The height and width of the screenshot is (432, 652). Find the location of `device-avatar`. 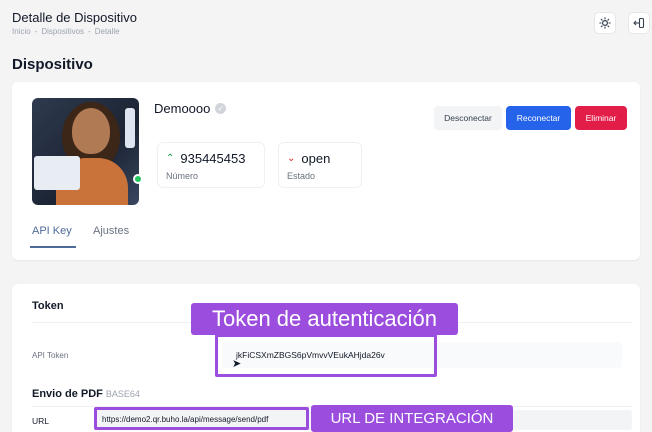

device-avatar is located at coordinates (85, 151).